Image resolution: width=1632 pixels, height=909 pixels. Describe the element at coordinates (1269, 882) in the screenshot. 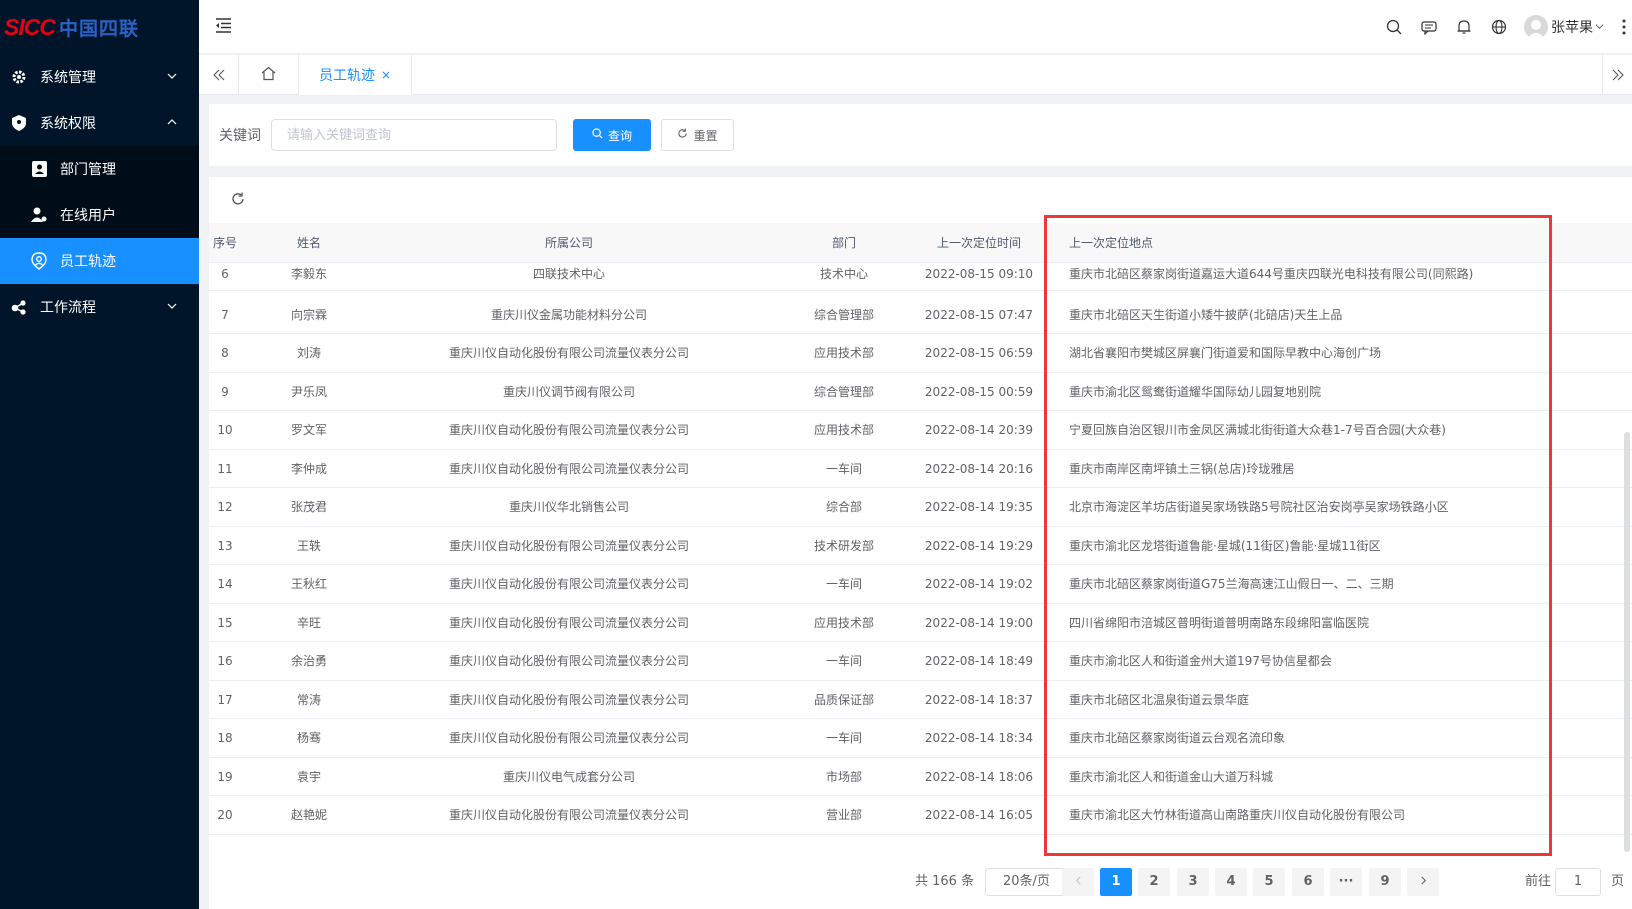

I see `page-5: 5` at that location.